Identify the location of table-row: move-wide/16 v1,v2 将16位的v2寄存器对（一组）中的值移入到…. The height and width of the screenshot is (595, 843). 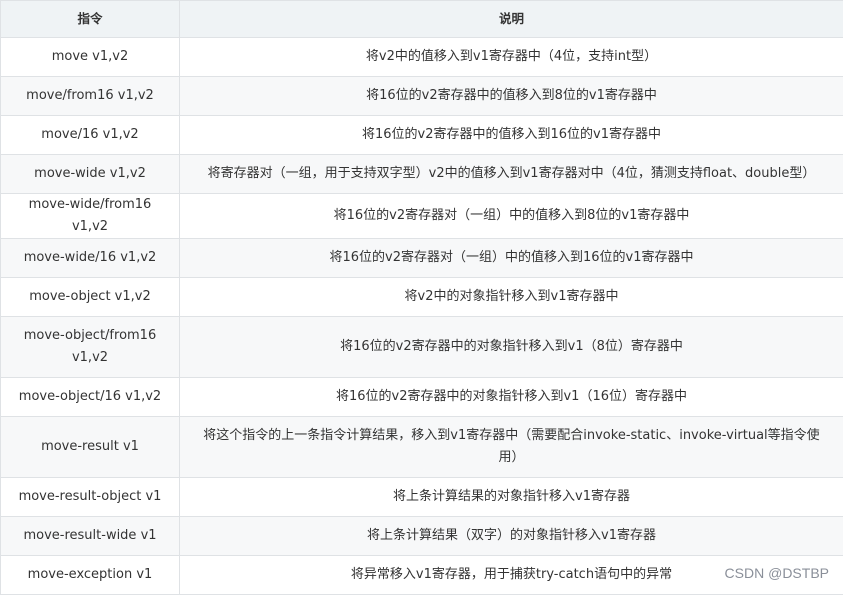
(422, 258).